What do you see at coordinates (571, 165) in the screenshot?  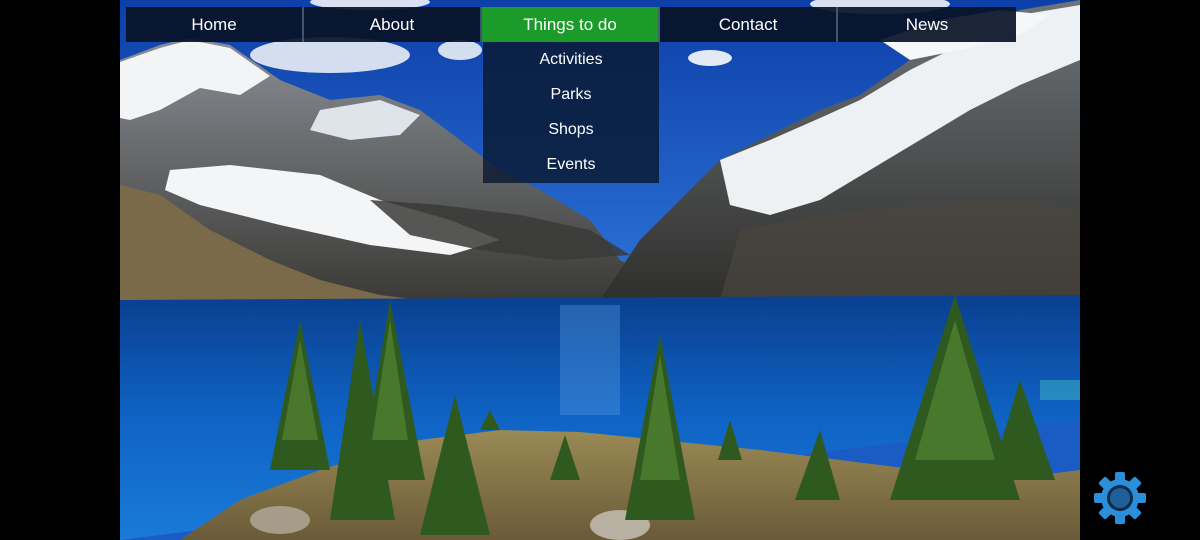 I see `dropdown-item-events: Events` at bounding box center [571, 165].